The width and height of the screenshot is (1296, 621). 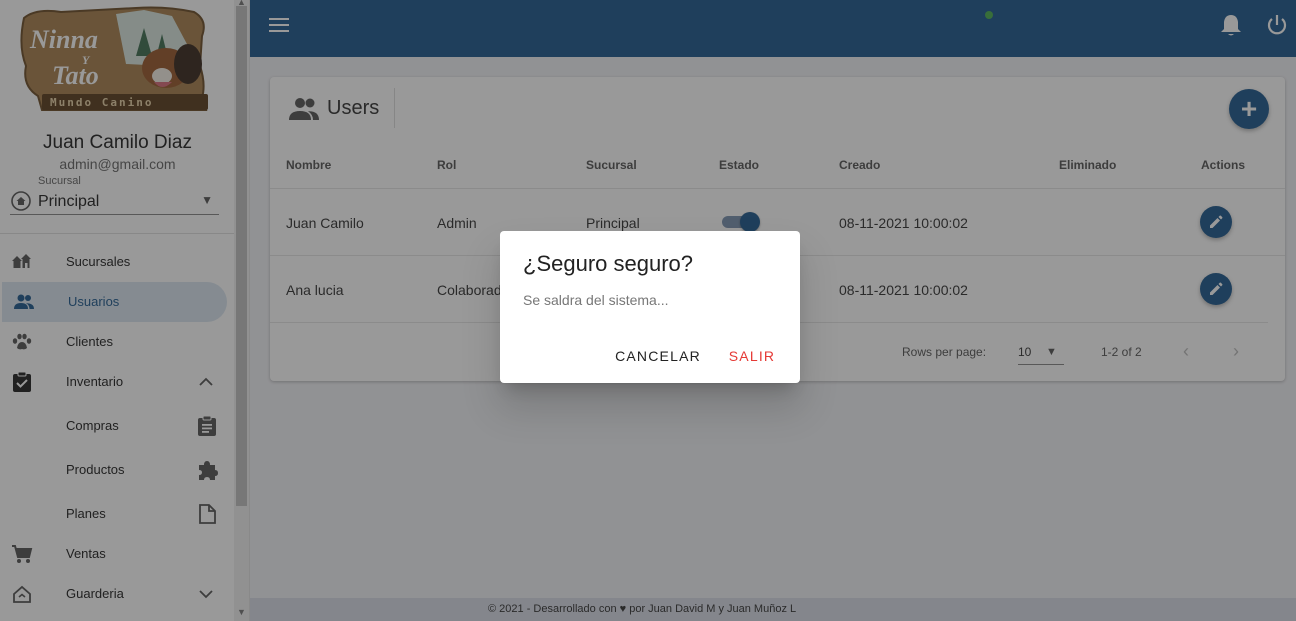 I want to click on cancel-button: CANCELAR, so click(x=658, y=356).